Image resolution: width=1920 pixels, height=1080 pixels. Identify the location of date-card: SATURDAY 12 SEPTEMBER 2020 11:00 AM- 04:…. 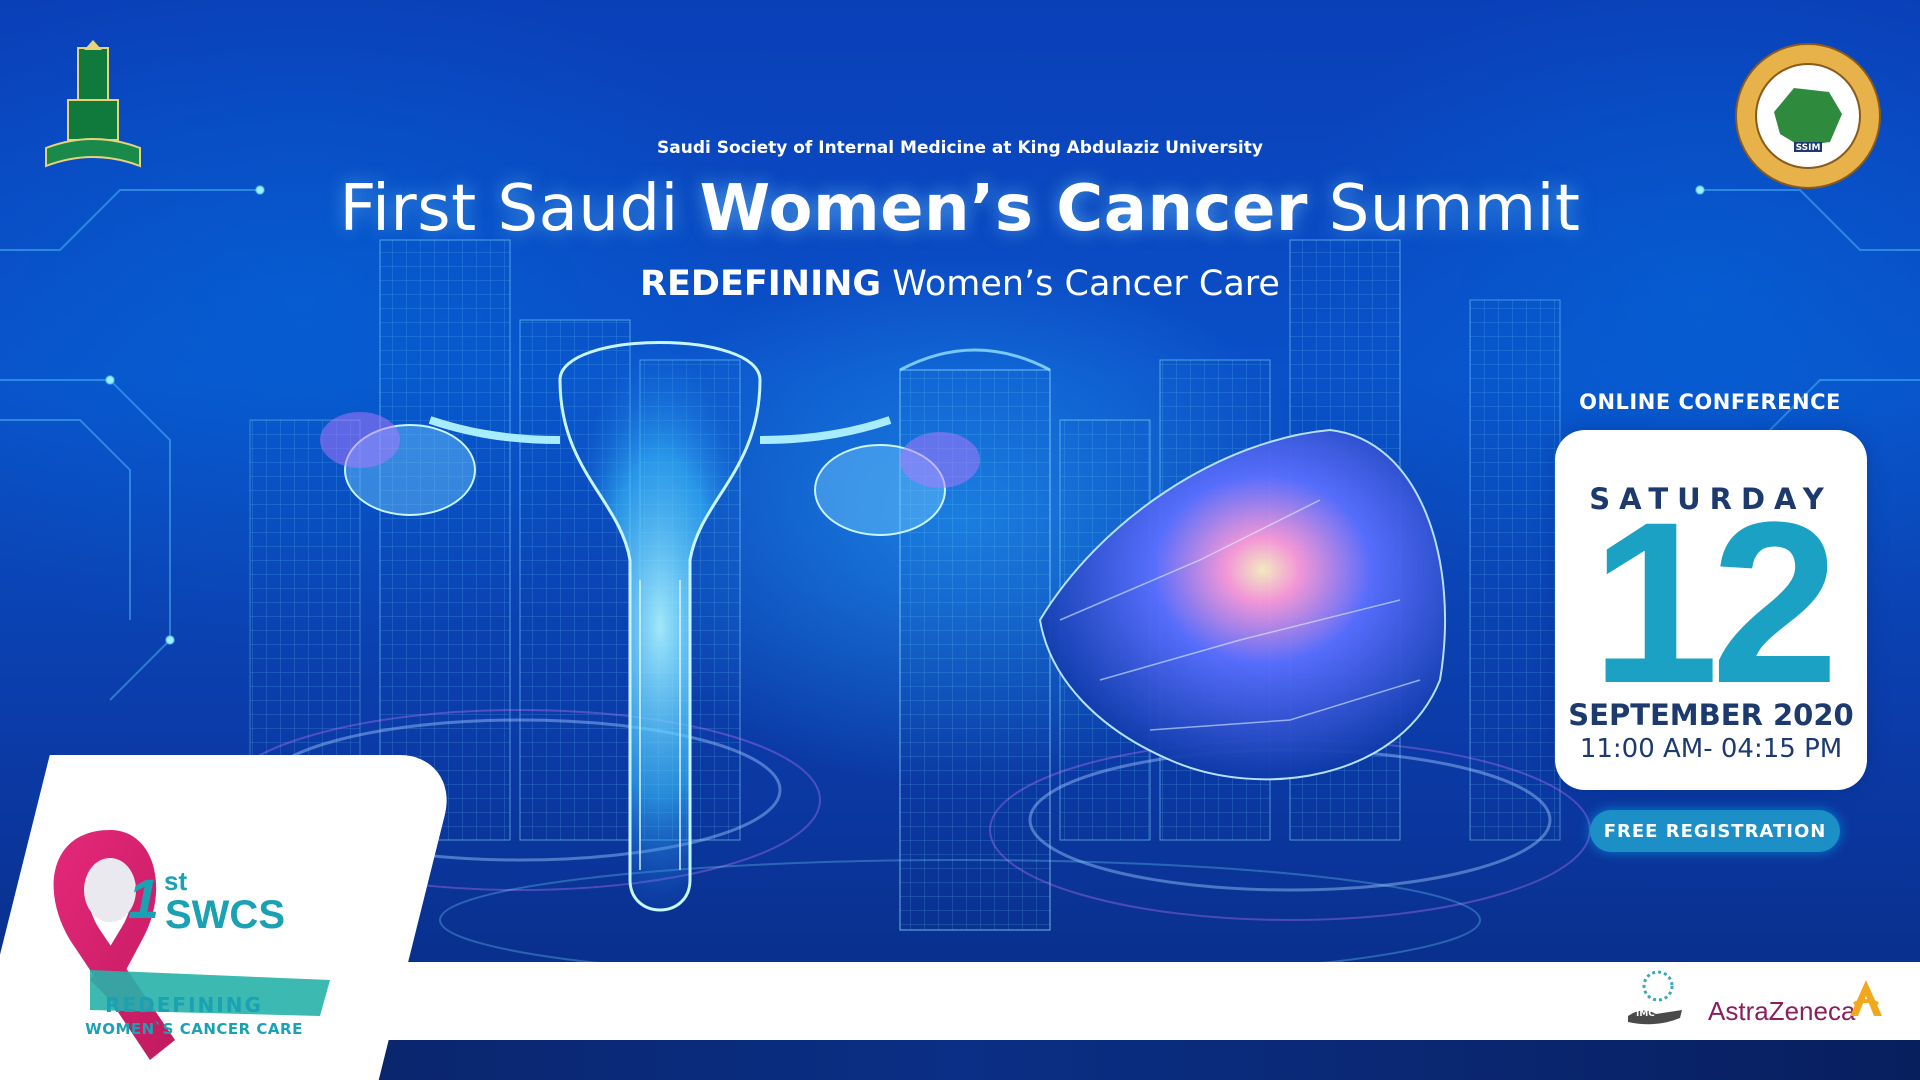
(1711, 610).